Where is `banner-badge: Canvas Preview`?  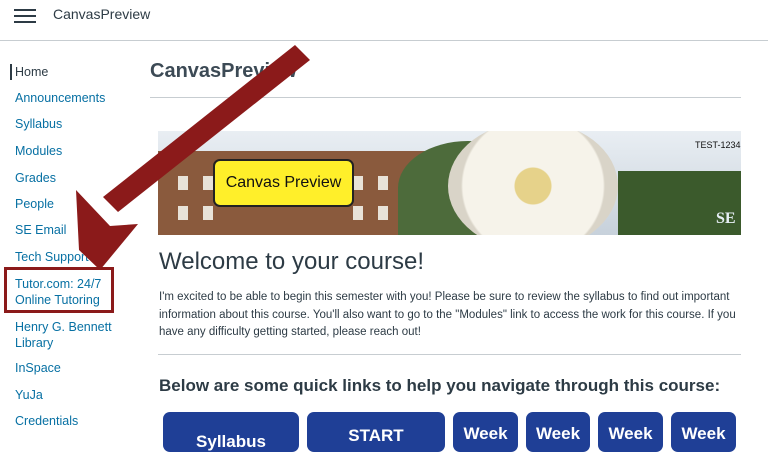 banner-badge: Canvas Preview is located at coordinates (283, 183).